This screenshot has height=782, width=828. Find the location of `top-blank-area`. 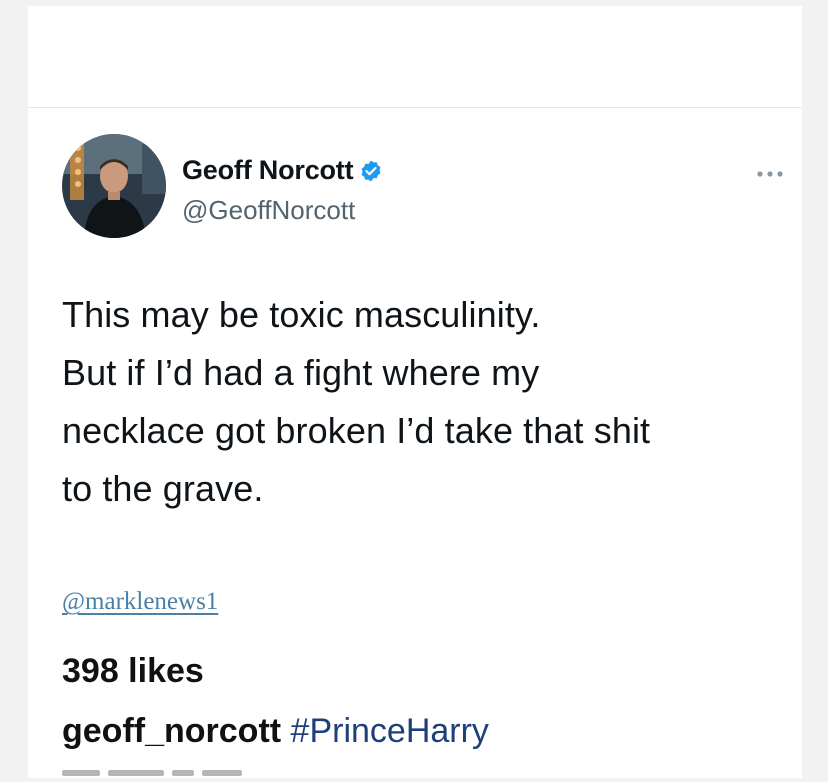

top-blank-area is located at coordinates (415, 57).